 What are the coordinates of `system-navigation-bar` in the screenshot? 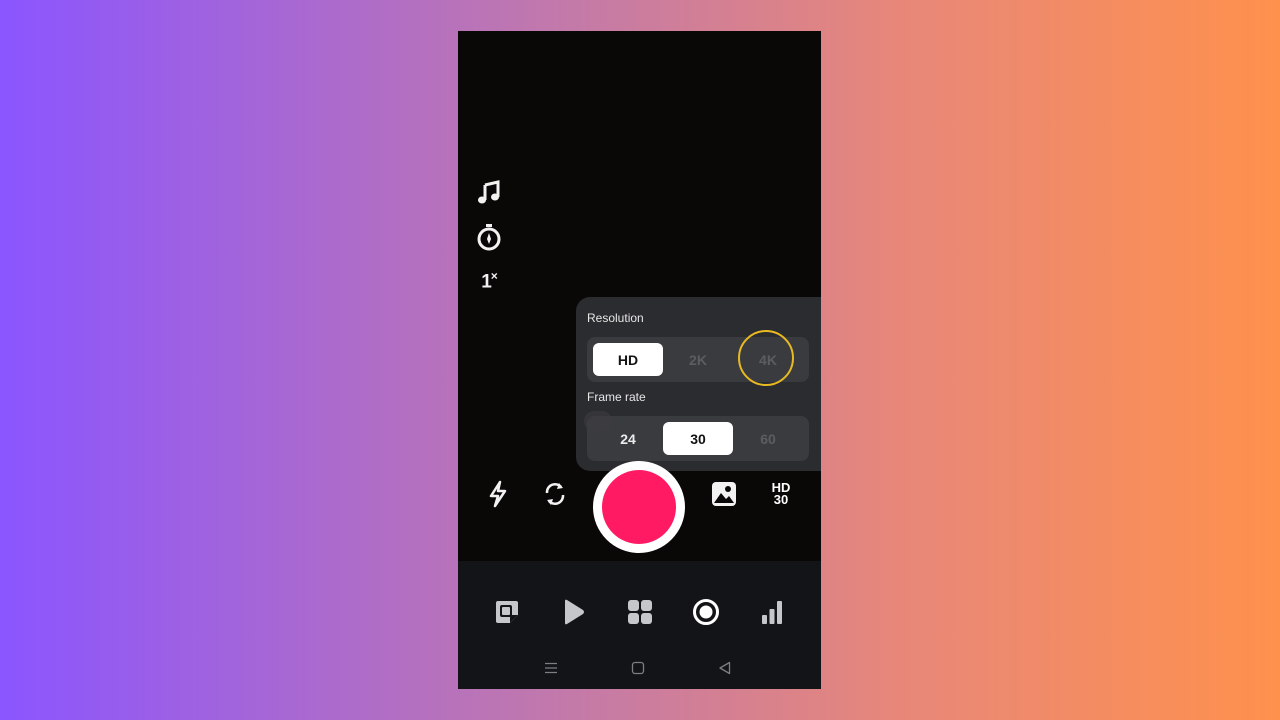 It's located at (639, 668).